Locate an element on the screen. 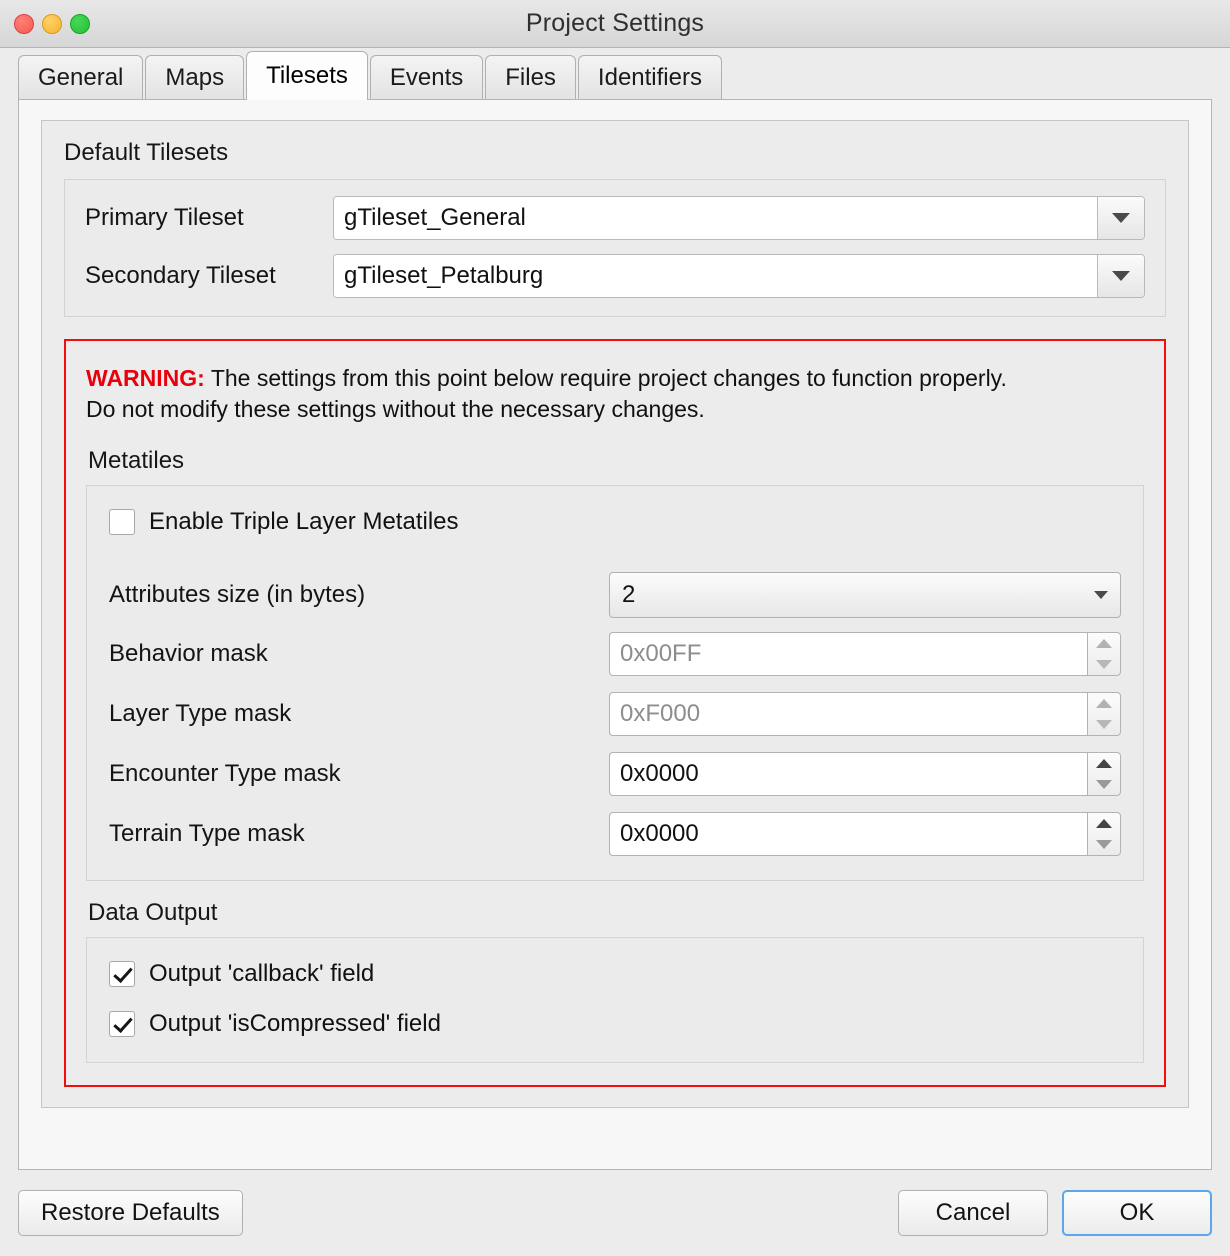 The image size is (1230, 1256). secondary-tileset-row: Secondary Tileset gTileset_Petalburg is located at coordinates (615, 276).